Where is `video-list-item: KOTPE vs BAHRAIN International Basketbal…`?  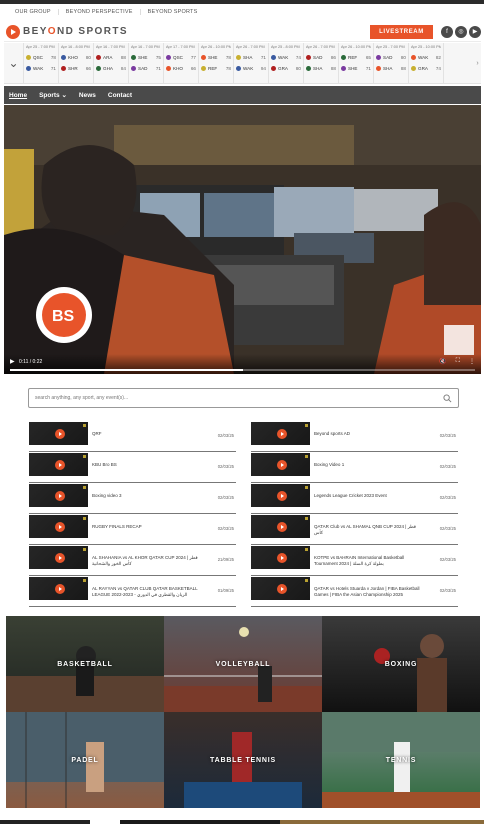
video-list-item: KOTPE vs BAHRAIN International Basketbal… is located at coordinates (354, 560).